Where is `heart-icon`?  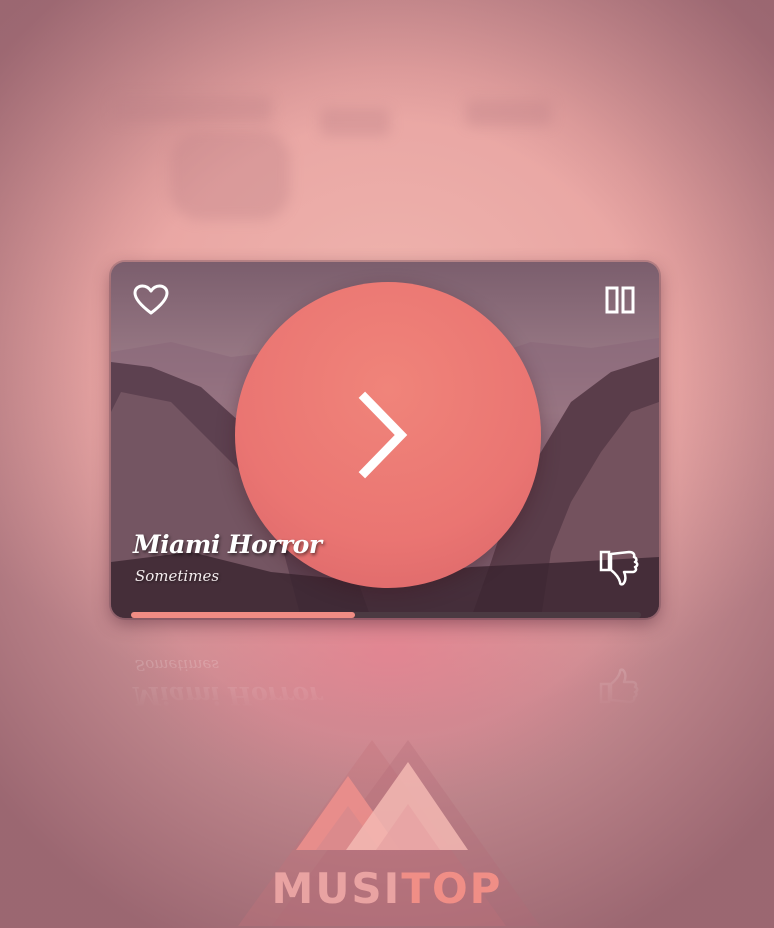 heart-icon is located at coordinates (151, 300).